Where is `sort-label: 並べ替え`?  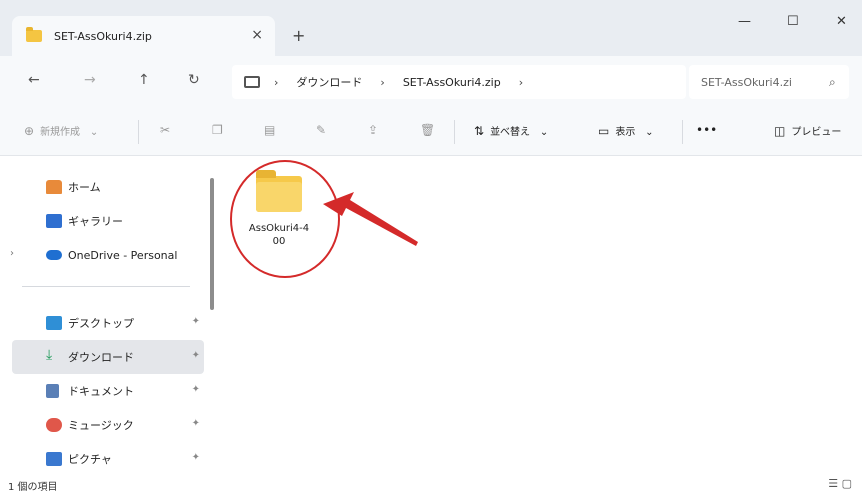 sort-label: 並べ替え is located at coordinates (510, 132).